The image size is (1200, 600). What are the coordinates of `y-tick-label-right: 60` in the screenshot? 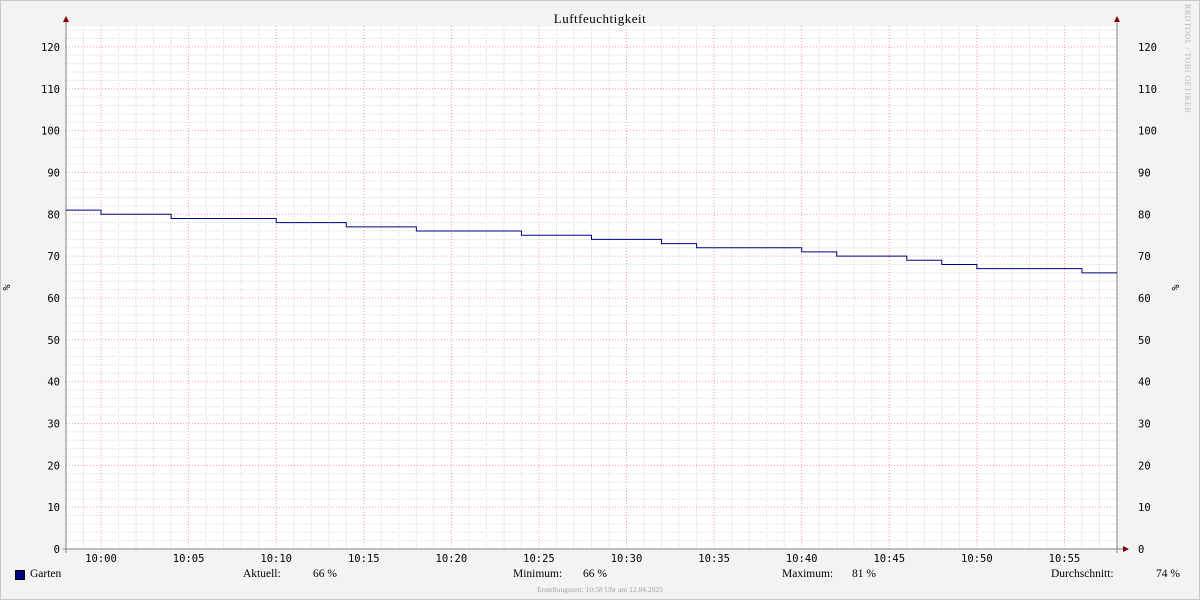 It's located at (1144, 299).